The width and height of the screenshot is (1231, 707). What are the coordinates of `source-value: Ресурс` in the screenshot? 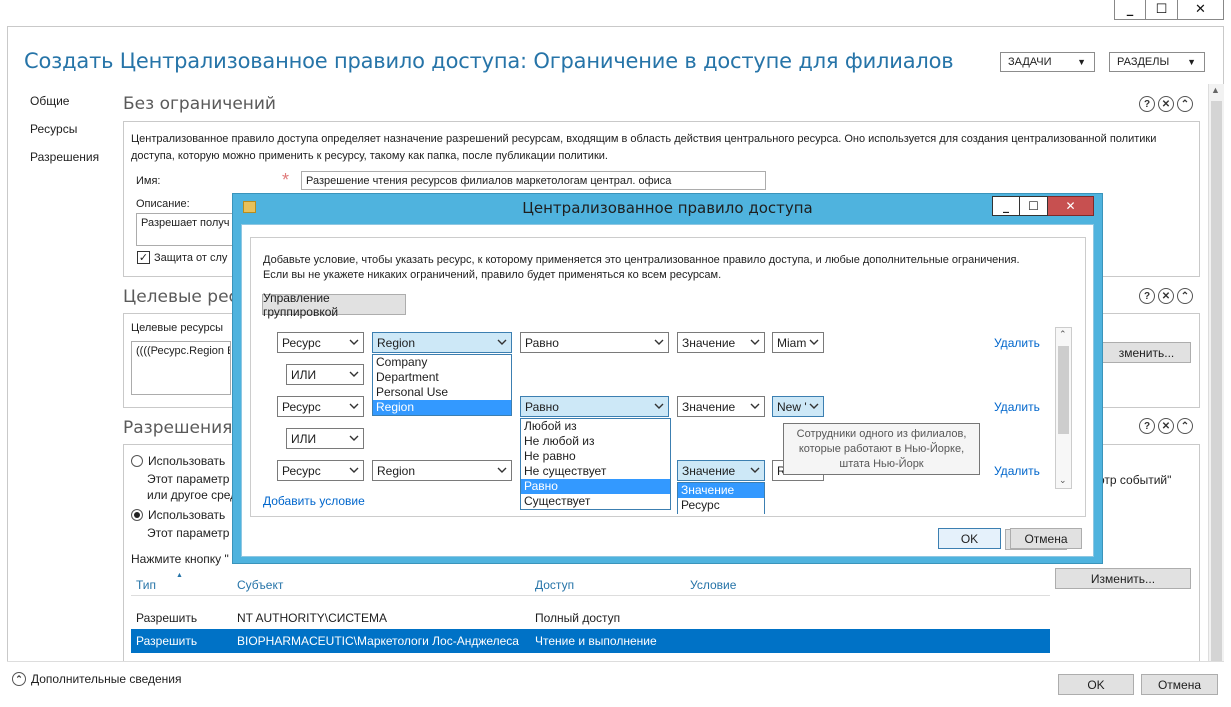 It's located at (301, 342).